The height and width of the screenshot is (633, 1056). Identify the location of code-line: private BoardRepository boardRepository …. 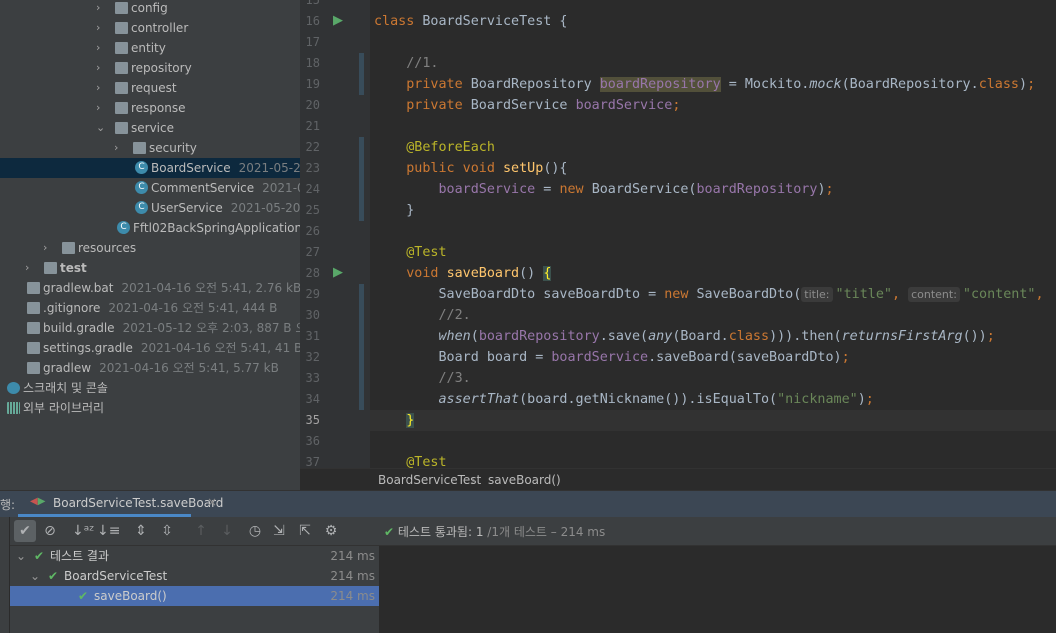
(704, 84).